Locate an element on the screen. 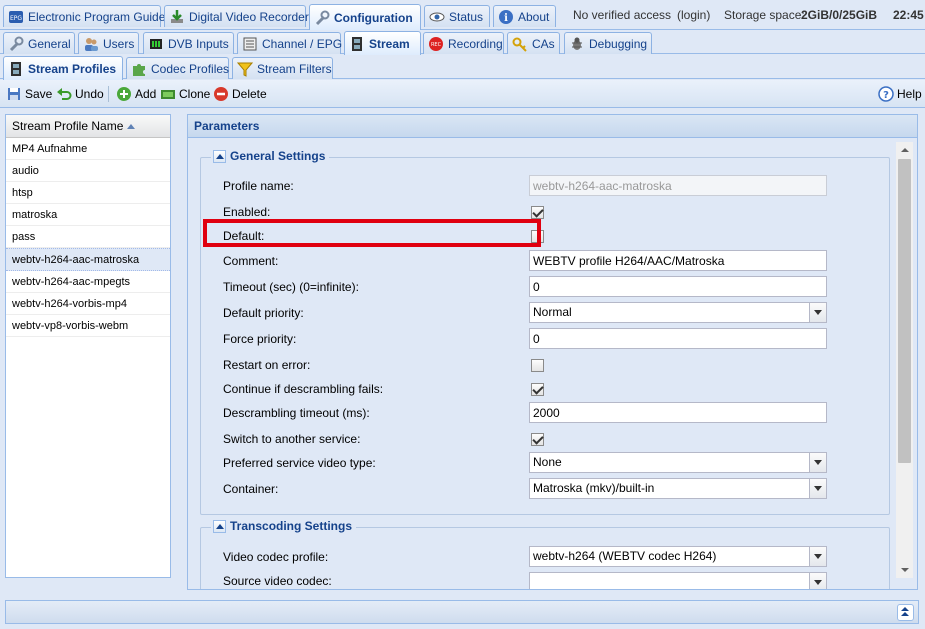 Image resolution: width=925 pixels, height=629 pixels. sort-asc-icon is located at coordinates (131, 126).